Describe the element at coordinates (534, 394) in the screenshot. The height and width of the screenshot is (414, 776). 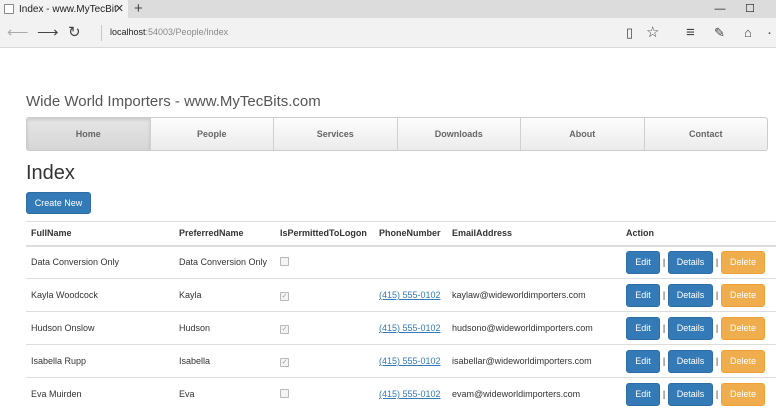
I see `cell-email: evam@wideworldimporters.com` at that location.